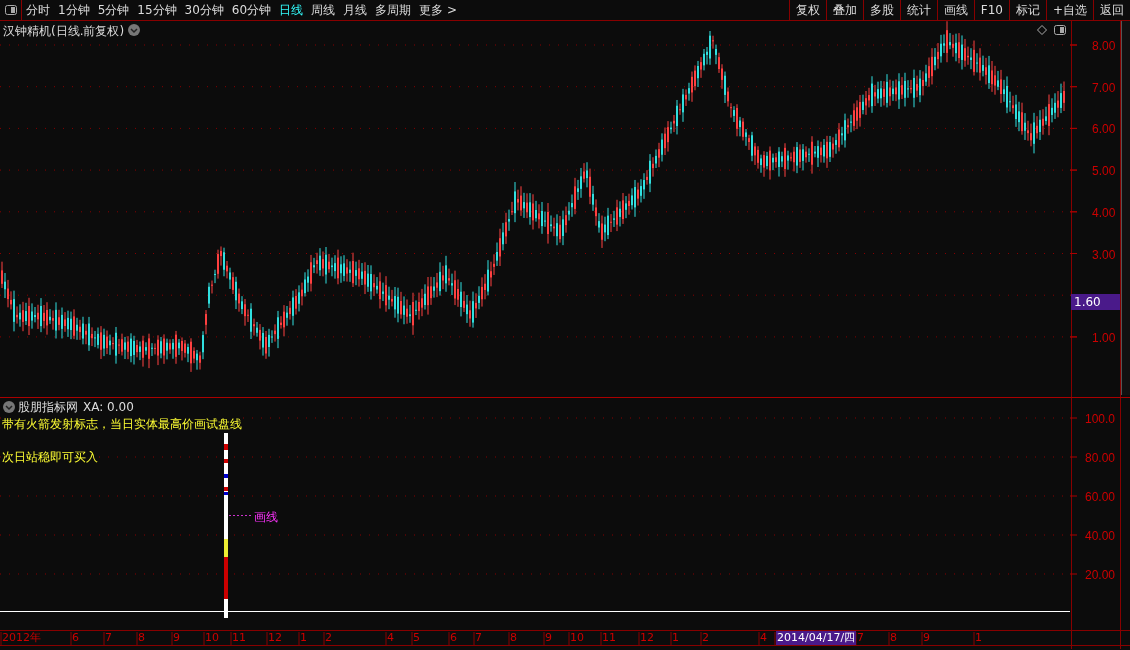 The width and height of the screenshot is (1130, 650). I want to click on price-axis-label: 8.00, so click(1104, 46).